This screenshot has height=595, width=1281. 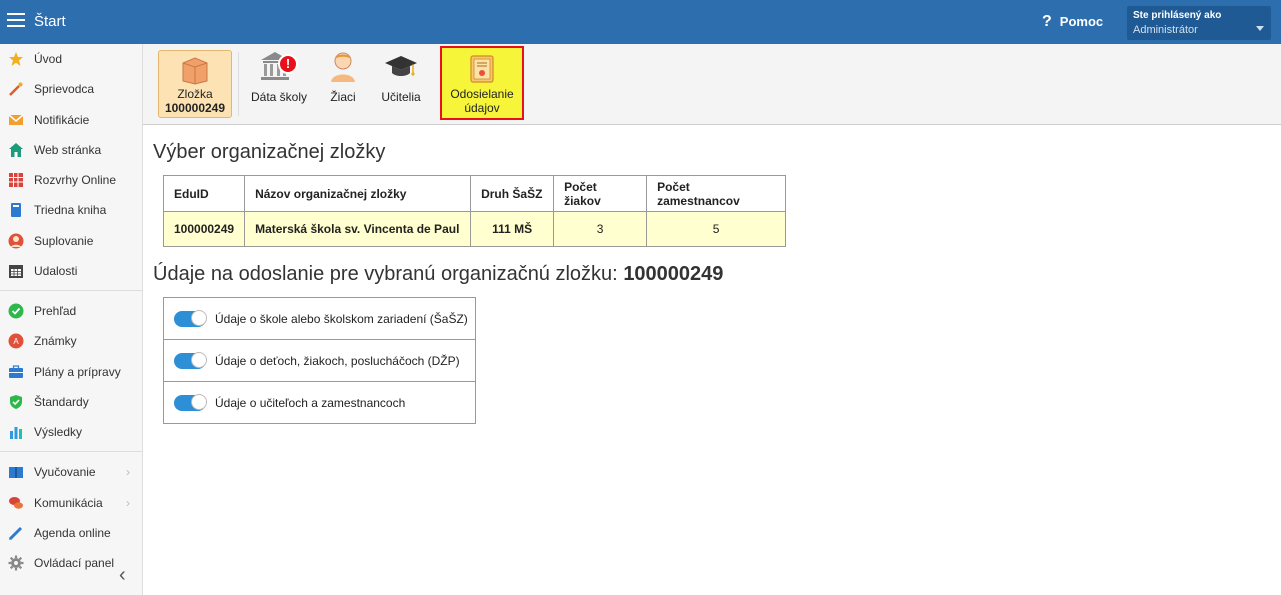 What do you see at coordinates (71, 533) in the screenshot?
I see `sidebar-item-agenda-online: Agenda online` at bounding box center [71, 533].